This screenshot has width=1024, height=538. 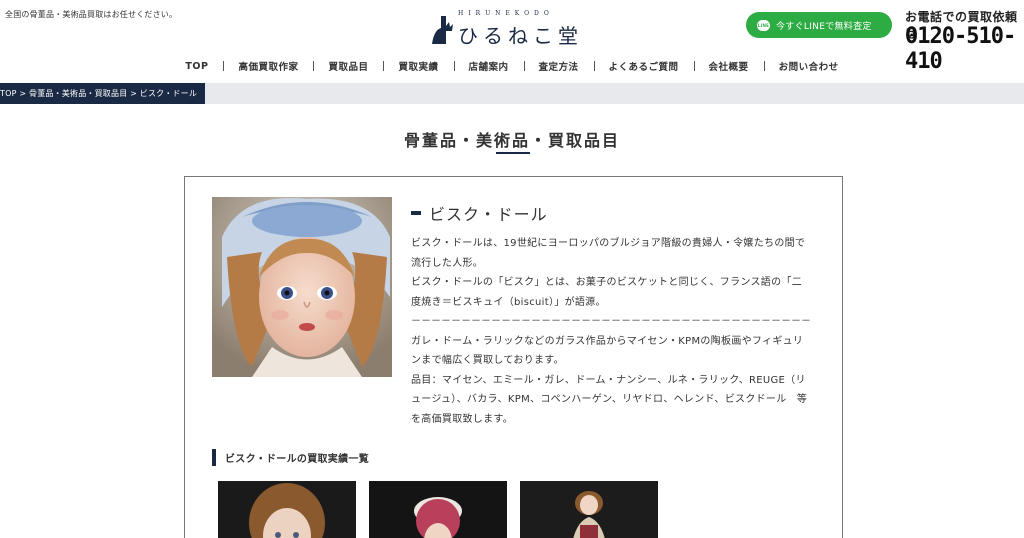 What do you see at coordinates (728, 66) in the screenshot?
I see `nav-company: 会社概要` at bounding box center [728, 66].